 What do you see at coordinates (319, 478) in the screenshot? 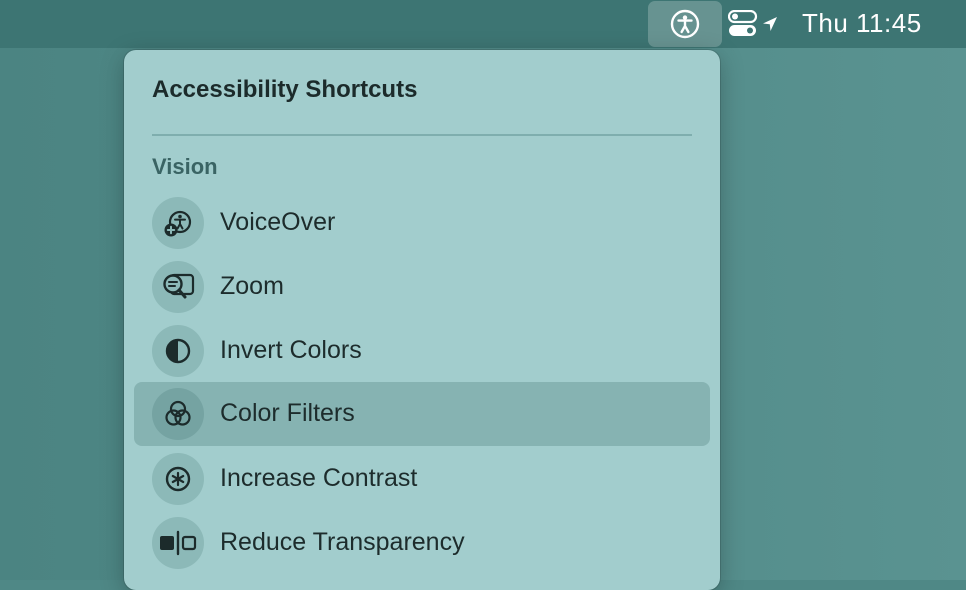
I see `menu-item-label: Increase Contrast` at bounding box center [319, 478].